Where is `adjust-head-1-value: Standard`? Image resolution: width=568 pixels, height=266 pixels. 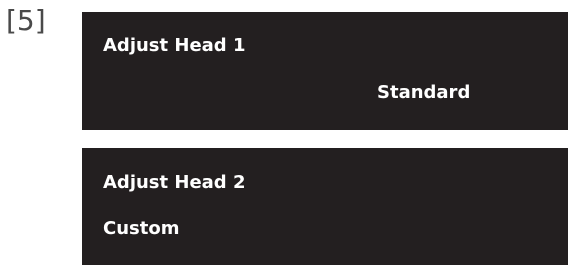
adjust-head-1-value: Standard is located at coordinates (424, 92).